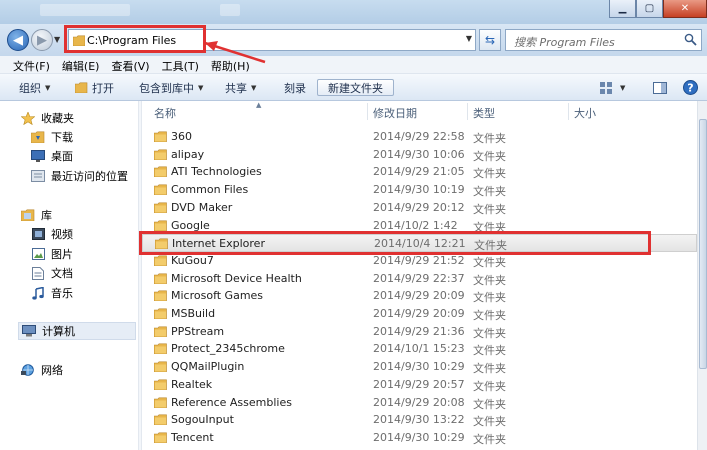  I want to click on table-row: Microsoft Games 2014/9/29 20:09 文件夹, so click(419, 296).